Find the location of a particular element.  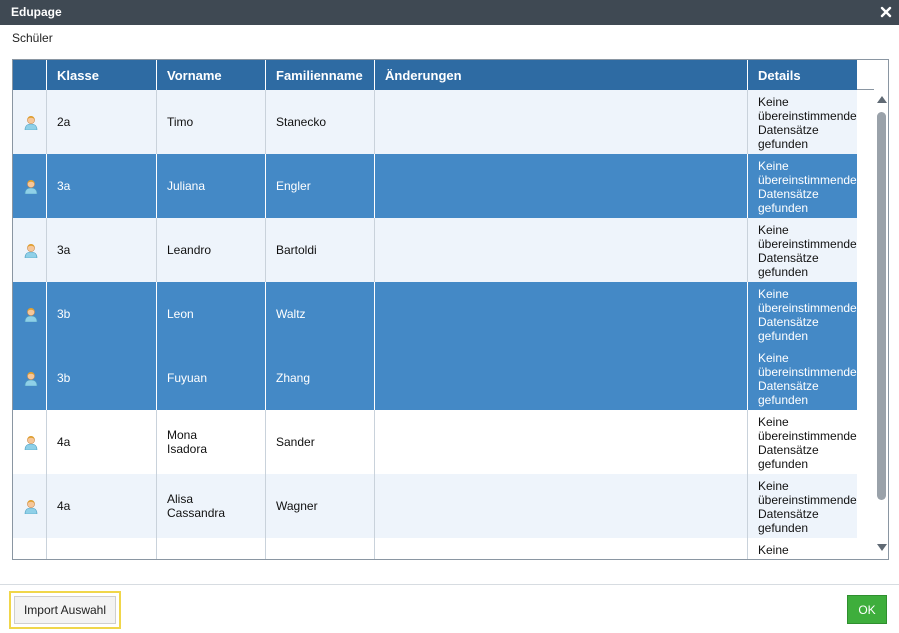

cell-vorname: Leon is located at coordinates (211, 314).